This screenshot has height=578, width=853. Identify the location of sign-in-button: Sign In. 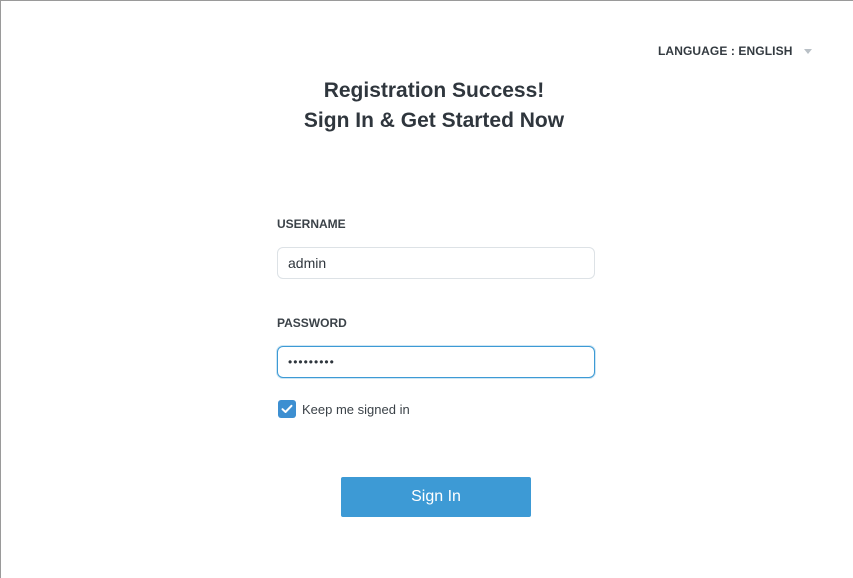
(436, 497).